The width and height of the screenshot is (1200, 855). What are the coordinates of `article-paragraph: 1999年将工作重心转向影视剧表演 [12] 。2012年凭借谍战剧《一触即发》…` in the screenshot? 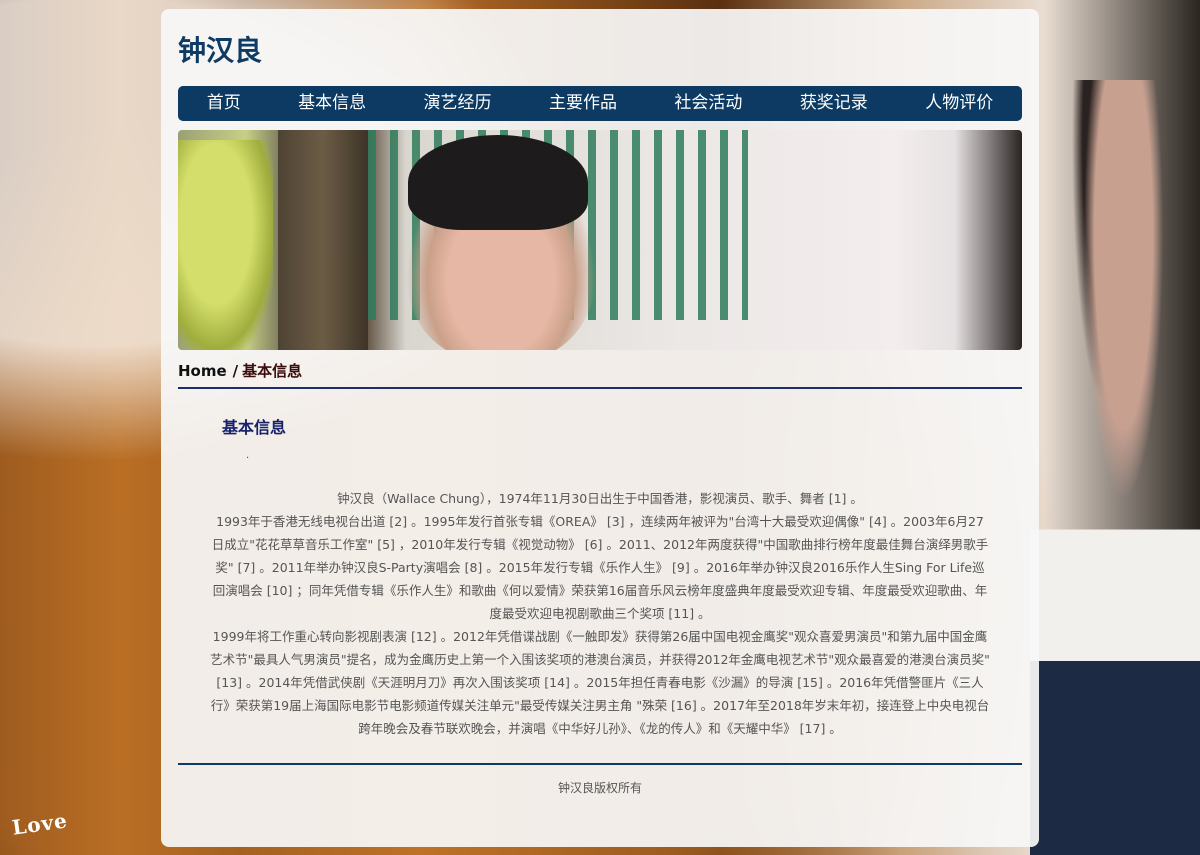 It's located at (600, 682).